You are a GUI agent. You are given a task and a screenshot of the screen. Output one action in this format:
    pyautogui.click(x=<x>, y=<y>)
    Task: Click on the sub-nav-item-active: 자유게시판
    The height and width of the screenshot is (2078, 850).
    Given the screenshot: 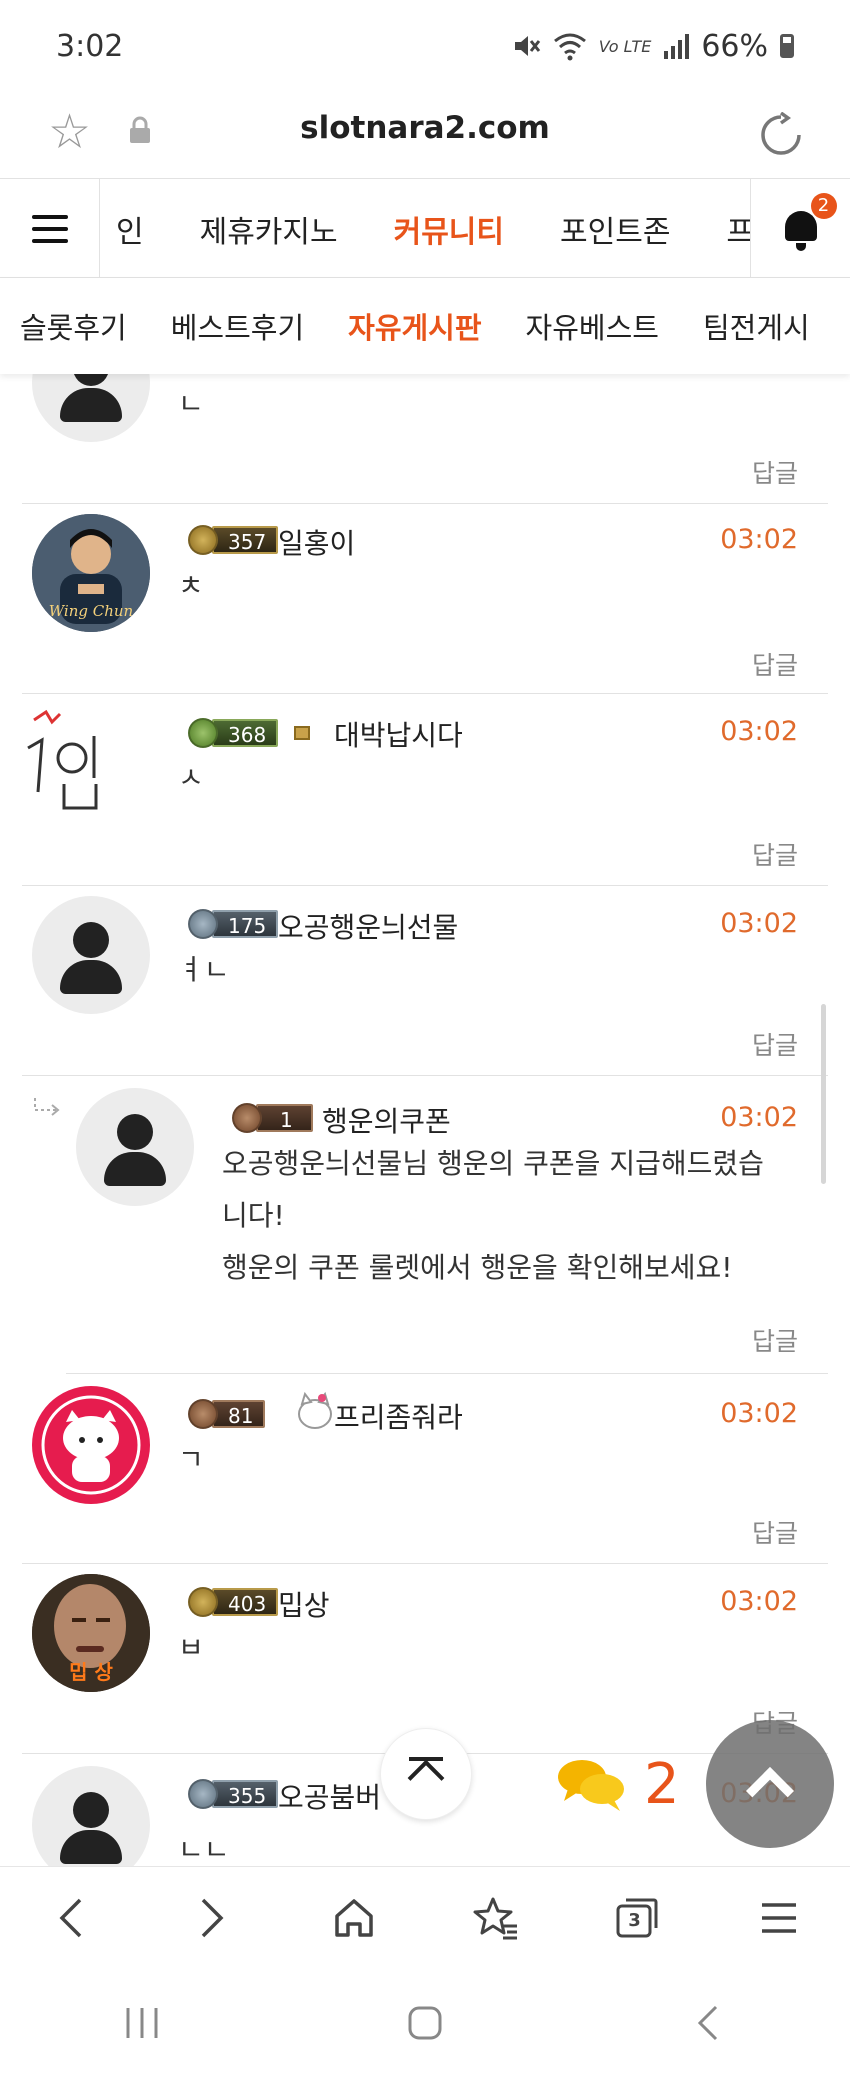 What is the action you would take?
    pyautogui.click(x=414, y=326)
    